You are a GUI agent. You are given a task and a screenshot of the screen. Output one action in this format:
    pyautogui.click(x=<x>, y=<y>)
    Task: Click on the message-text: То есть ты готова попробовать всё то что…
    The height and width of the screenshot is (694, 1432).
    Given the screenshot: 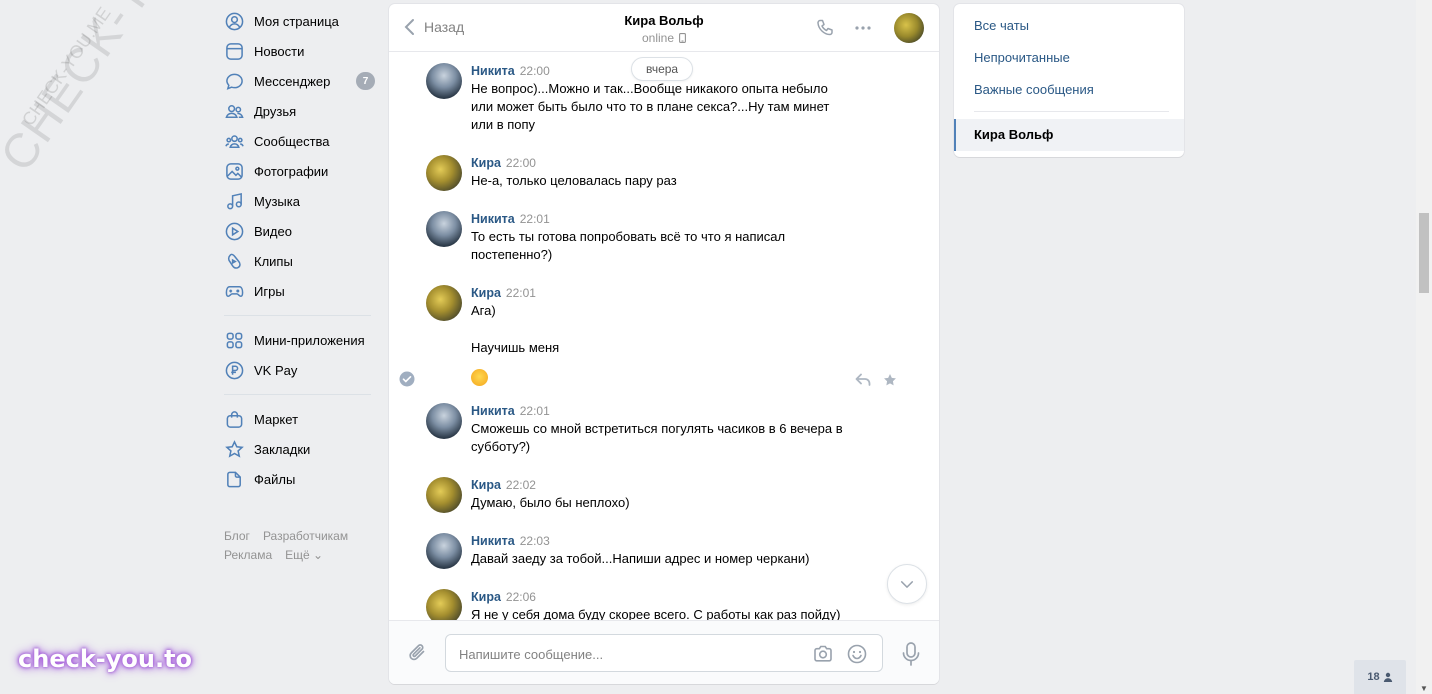 What is the action you would take?
    pyautogui.click(x=678, y=246)
    